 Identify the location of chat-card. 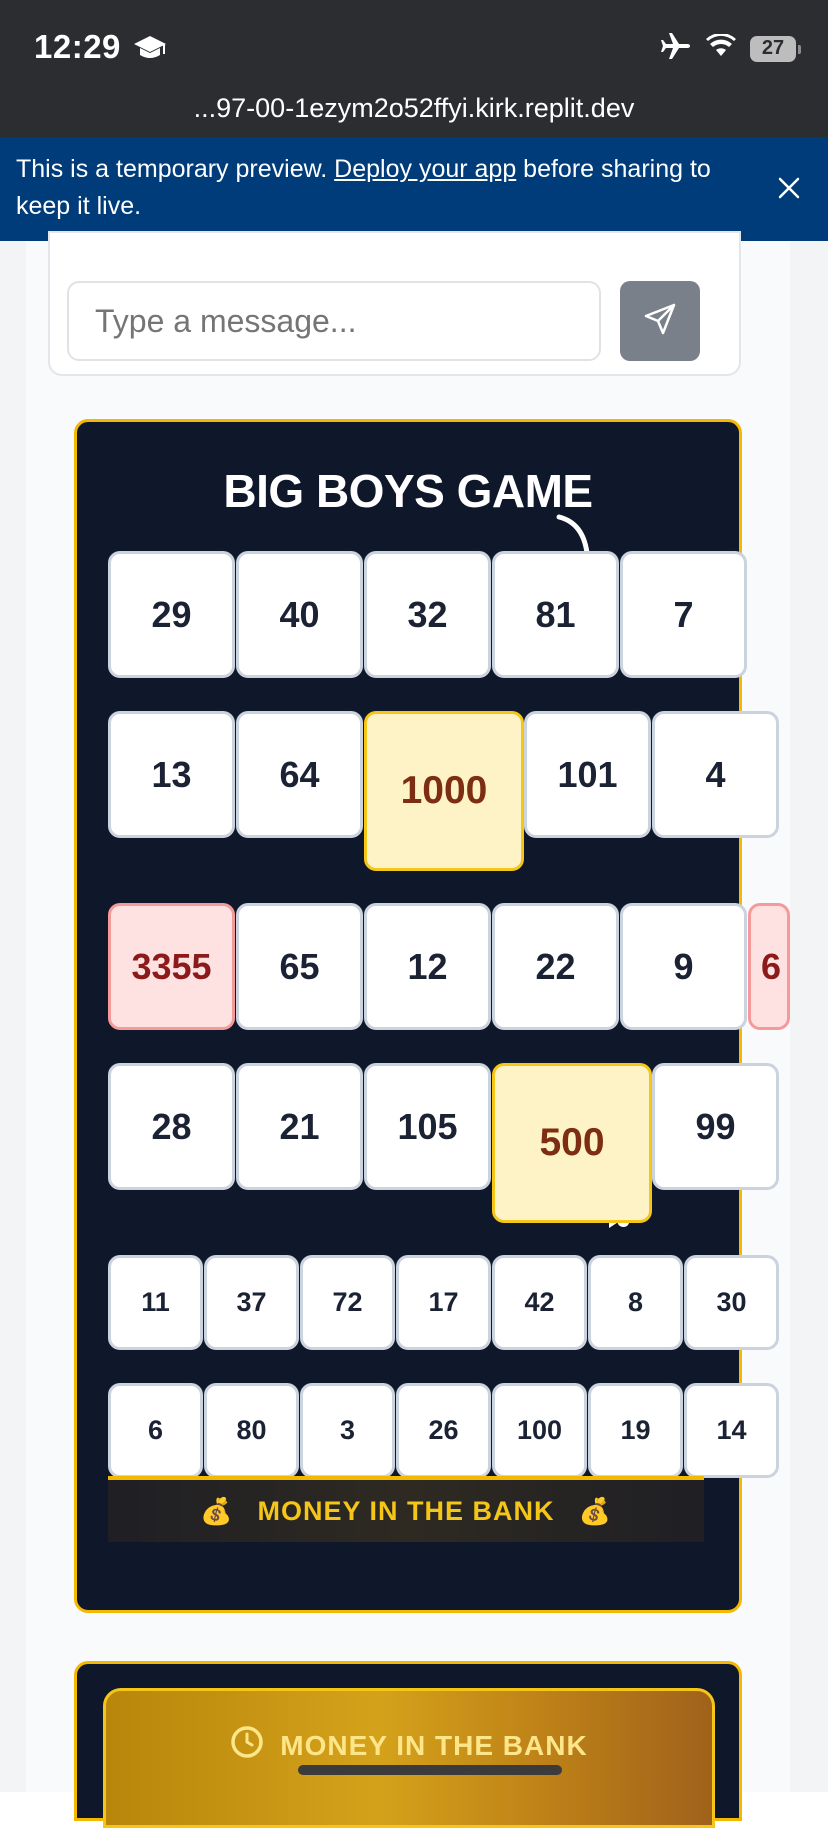
(394, 303).